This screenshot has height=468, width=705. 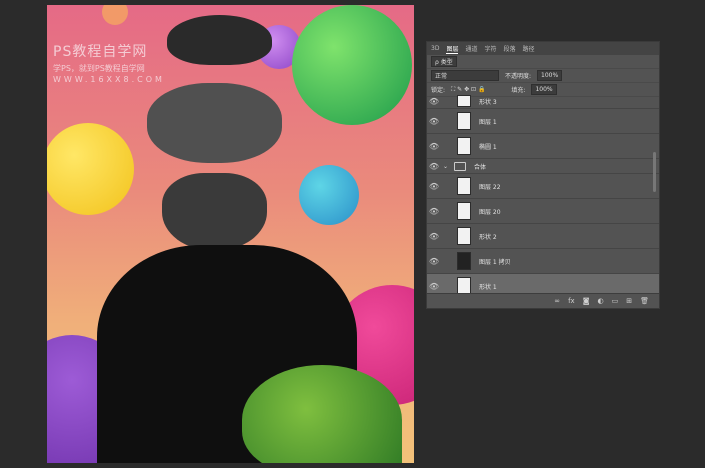 What do you see at coordinates (509, 48) in the screenshot?
I see `tab-paragraph: 段落` at bounding box center [509, 48].